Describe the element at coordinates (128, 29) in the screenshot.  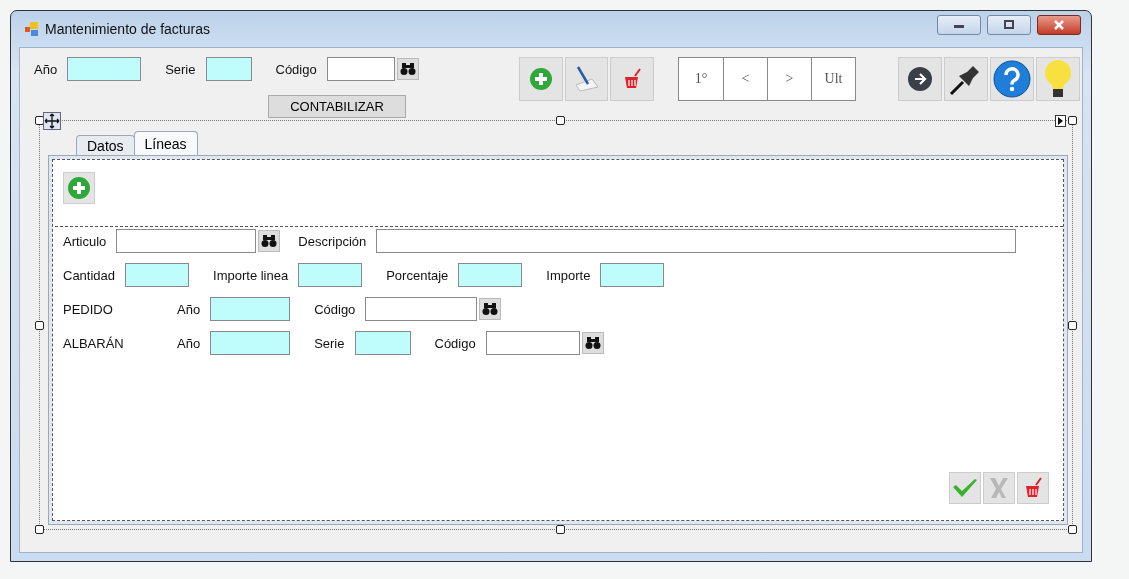
I see `window-title: Mantenimiento de facturas` at that location.